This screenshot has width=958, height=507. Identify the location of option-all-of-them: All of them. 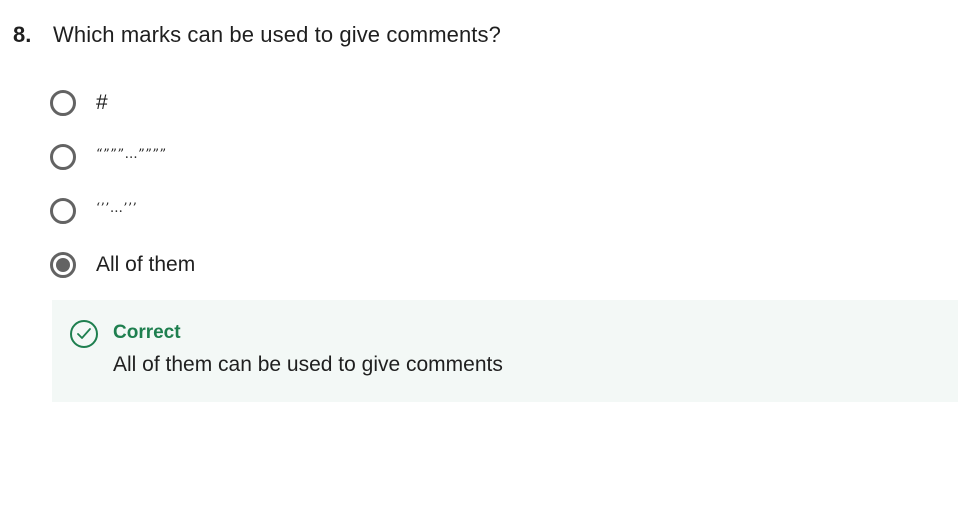
(122, 265).